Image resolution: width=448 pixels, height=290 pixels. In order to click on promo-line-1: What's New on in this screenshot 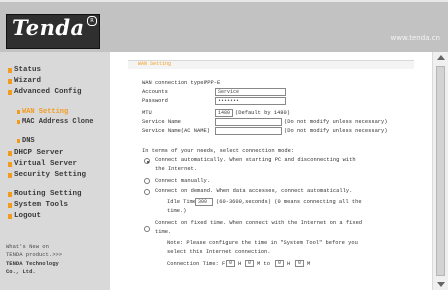, I will do `click(27, 246)`.